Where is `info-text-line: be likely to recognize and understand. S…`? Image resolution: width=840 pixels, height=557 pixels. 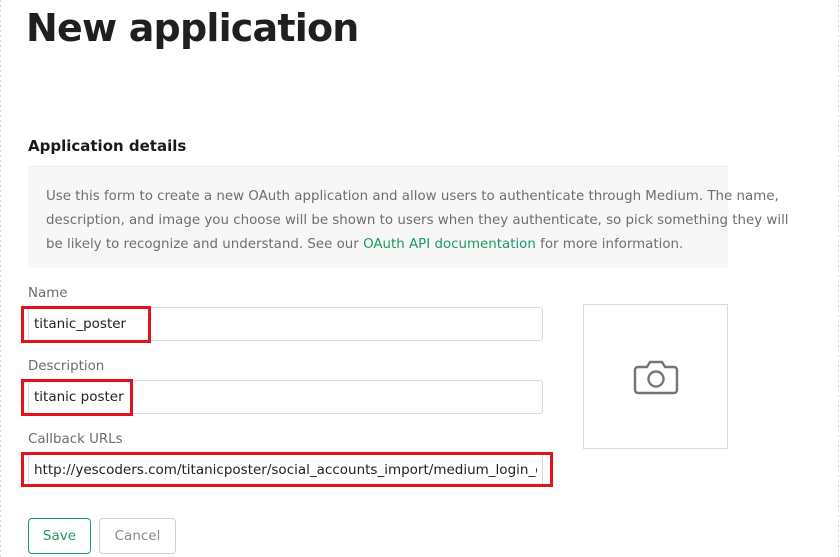
info-text-line: be likely to recognize and understand. S… is located at coordinates (378, 245).